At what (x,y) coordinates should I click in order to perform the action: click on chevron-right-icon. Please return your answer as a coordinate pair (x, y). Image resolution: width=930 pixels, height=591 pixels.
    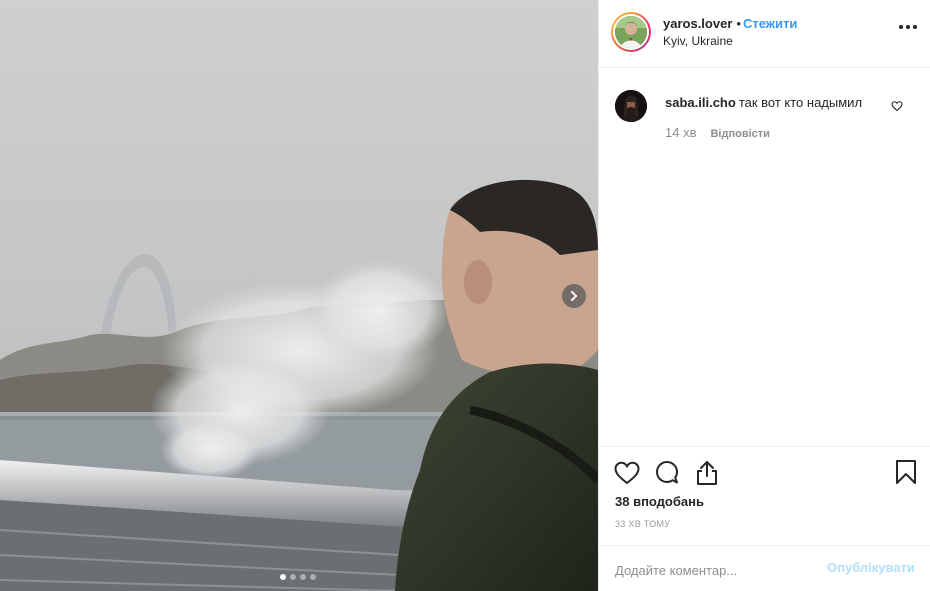
    Looking at the image, I should click on (574, 296).